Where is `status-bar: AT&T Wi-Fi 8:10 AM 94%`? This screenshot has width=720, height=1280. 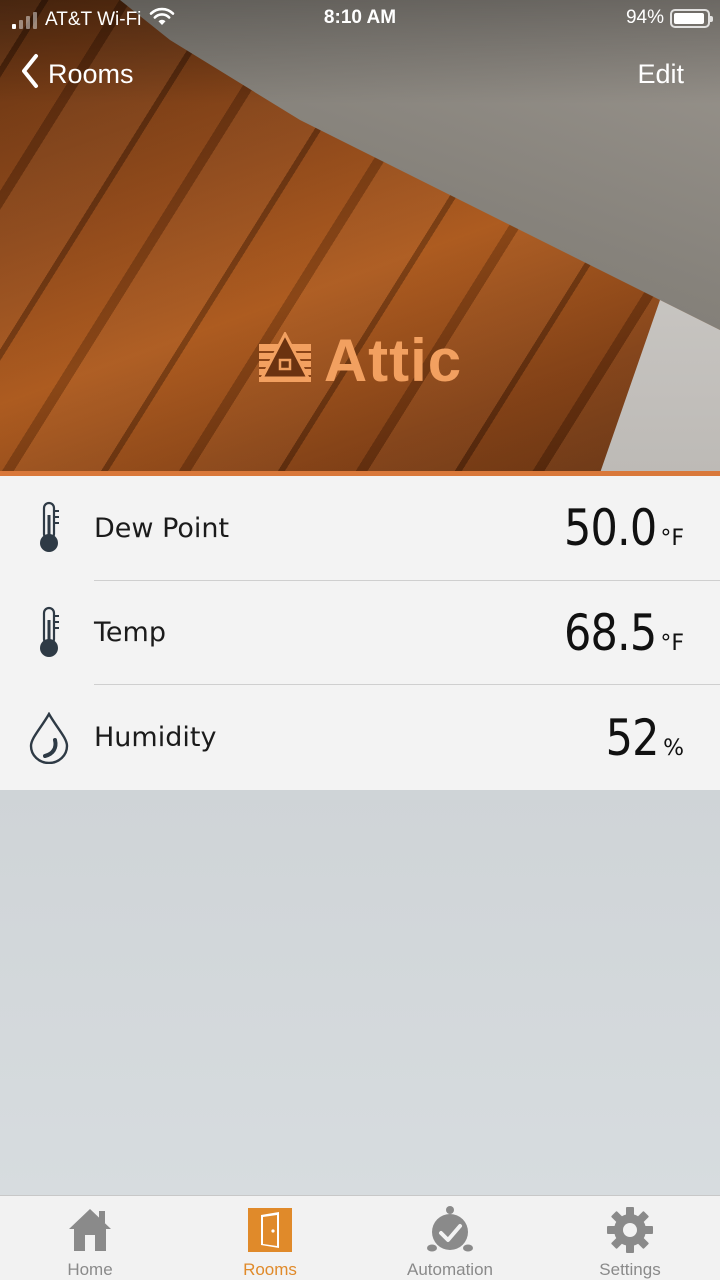 status-bar: AT&T Wi-Fi 8:10 AM 94% is located at coordinates (360, 18).